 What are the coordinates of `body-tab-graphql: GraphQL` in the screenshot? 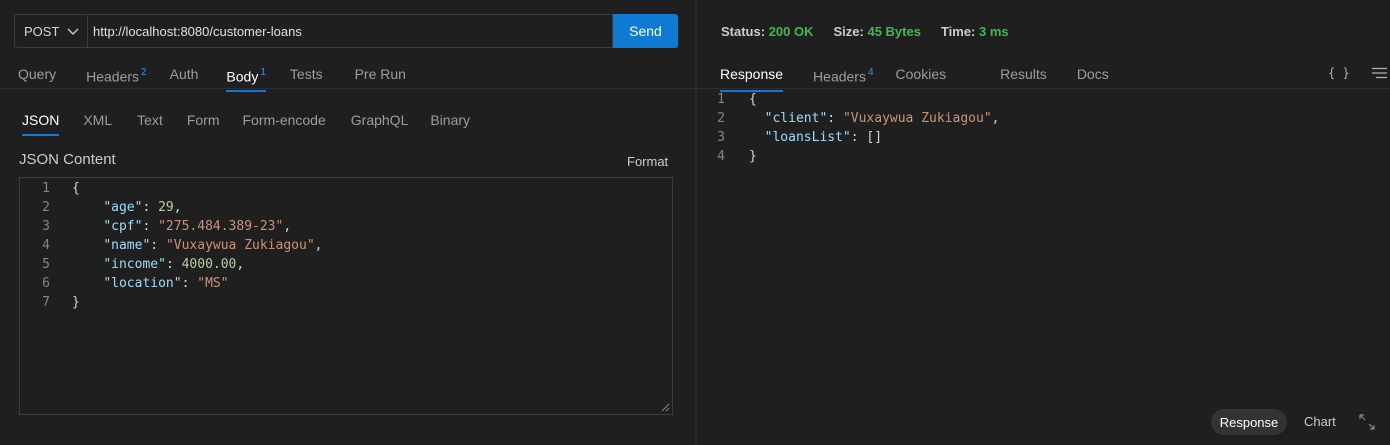 It's located at (380, 123).